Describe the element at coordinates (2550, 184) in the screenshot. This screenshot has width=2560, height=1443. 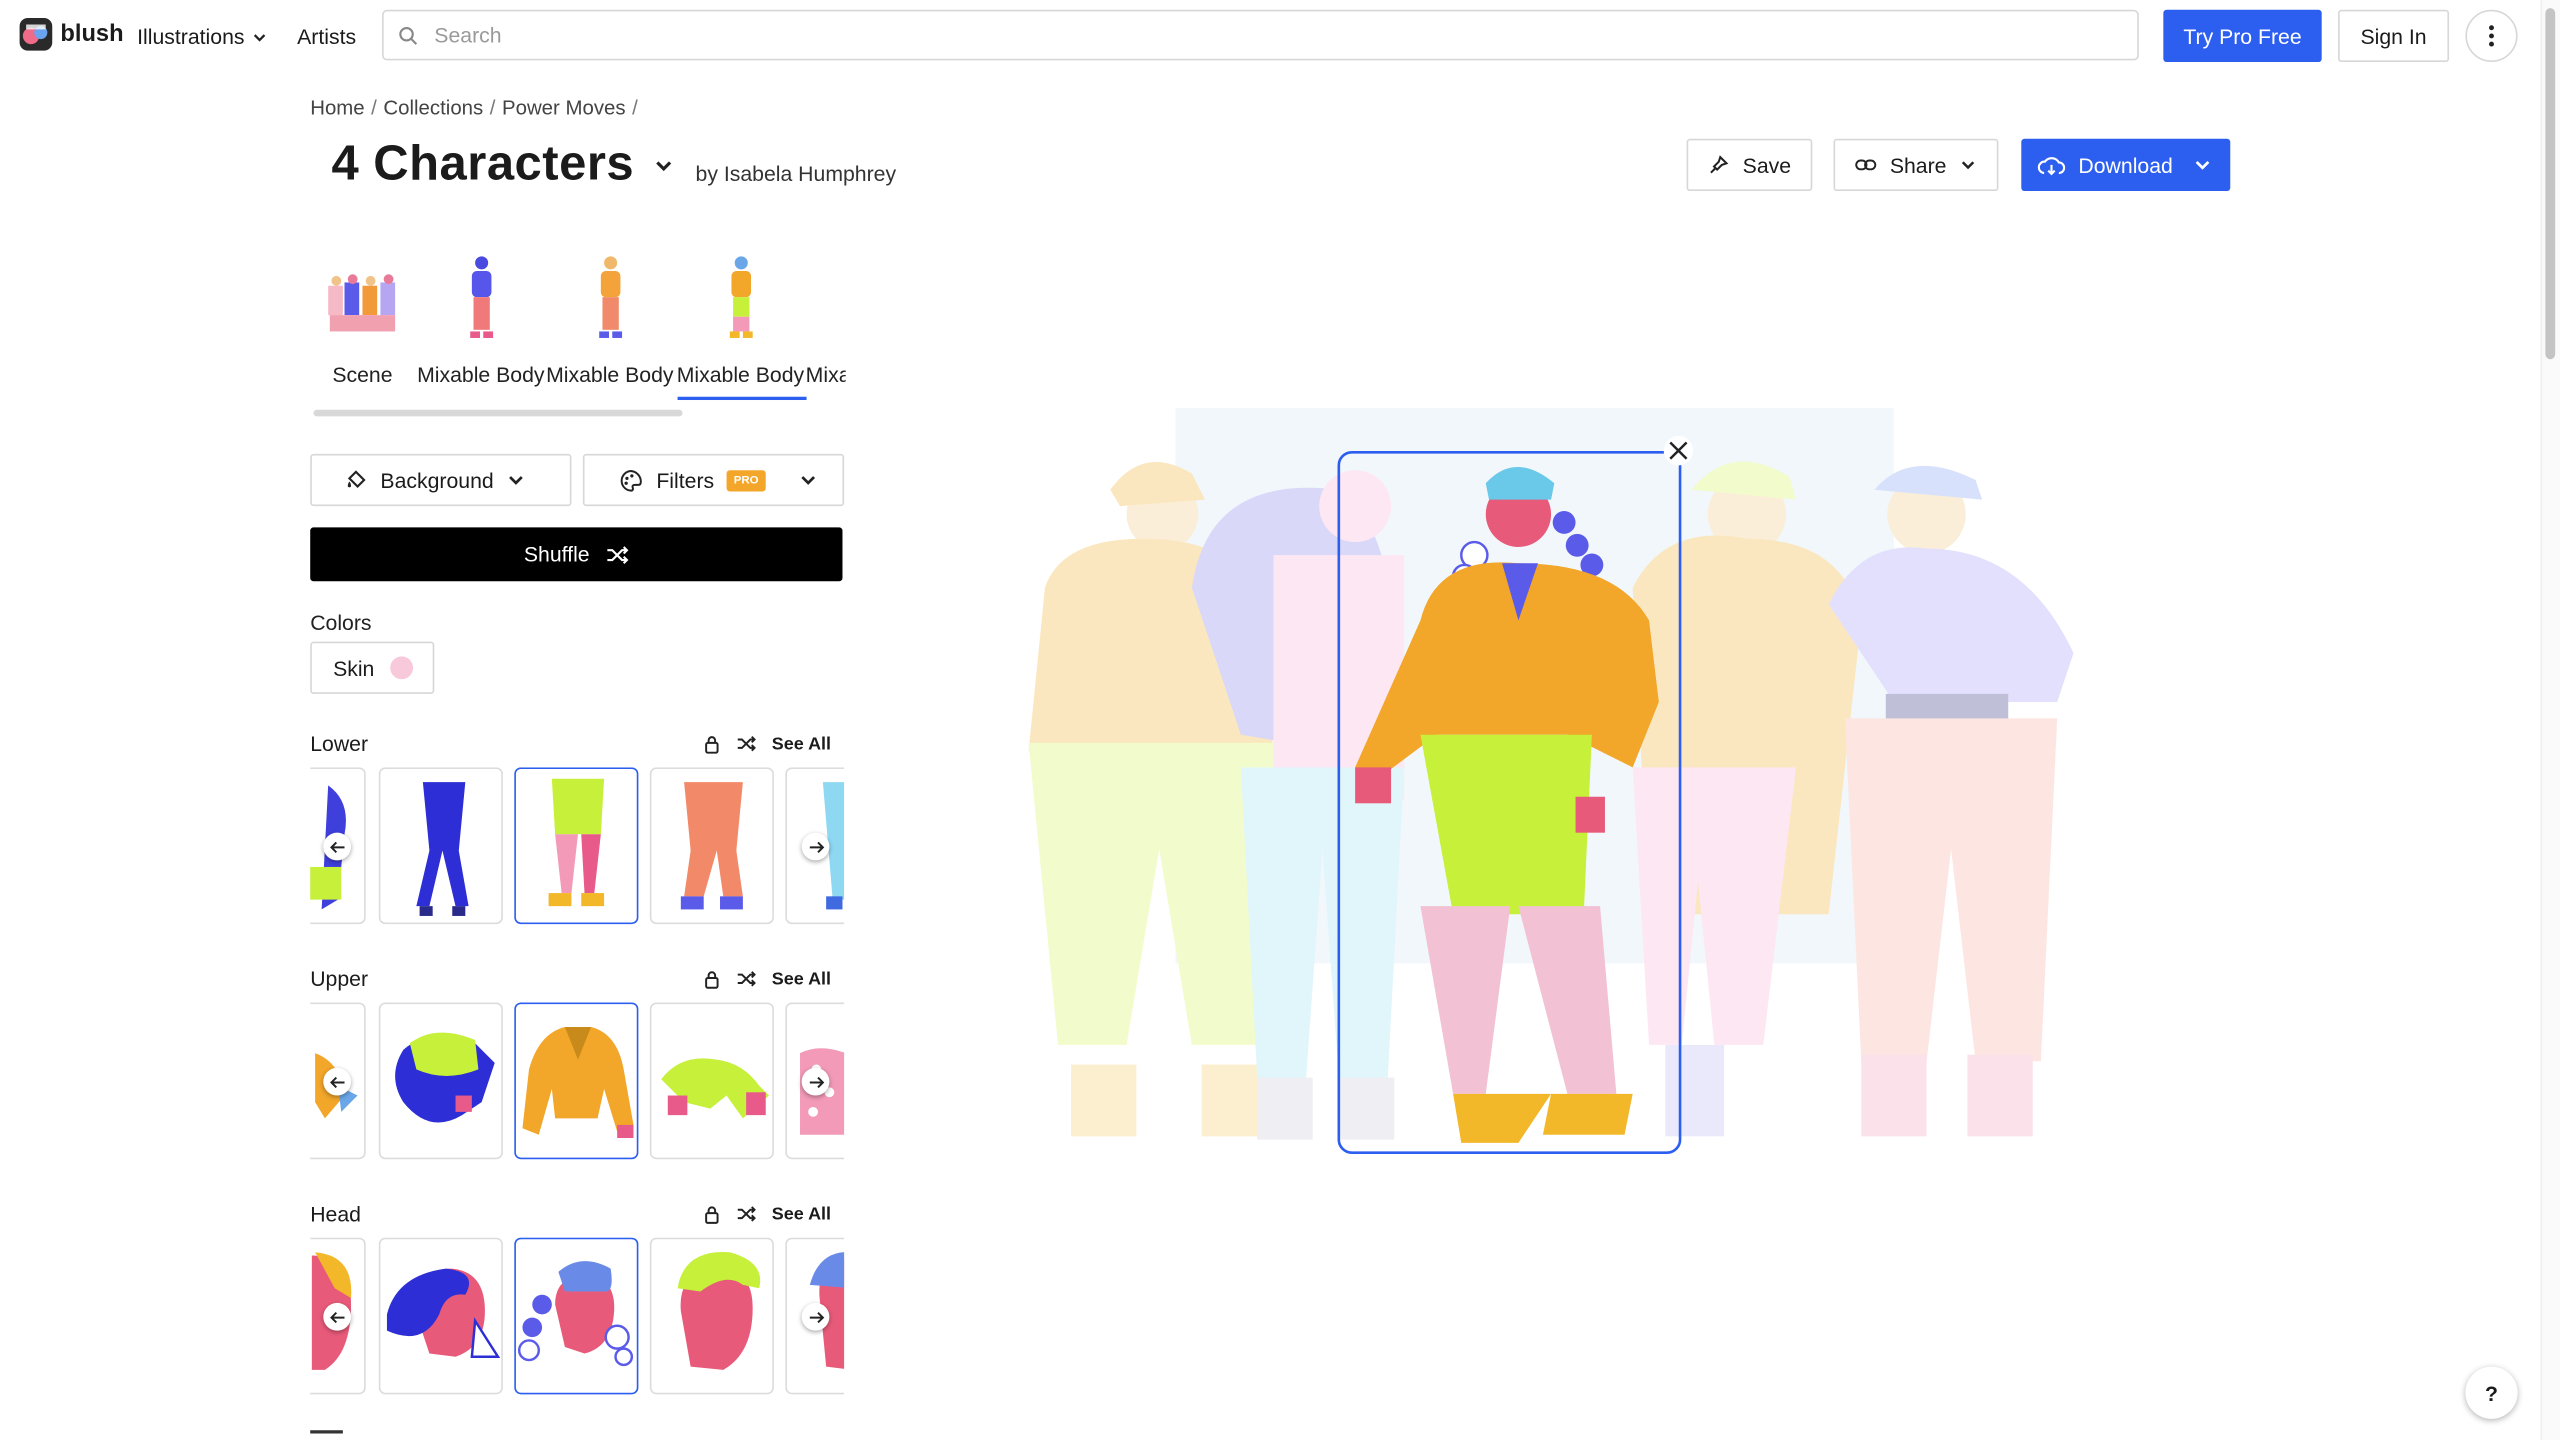
I see `page-scrollbar-thumb` at that location.